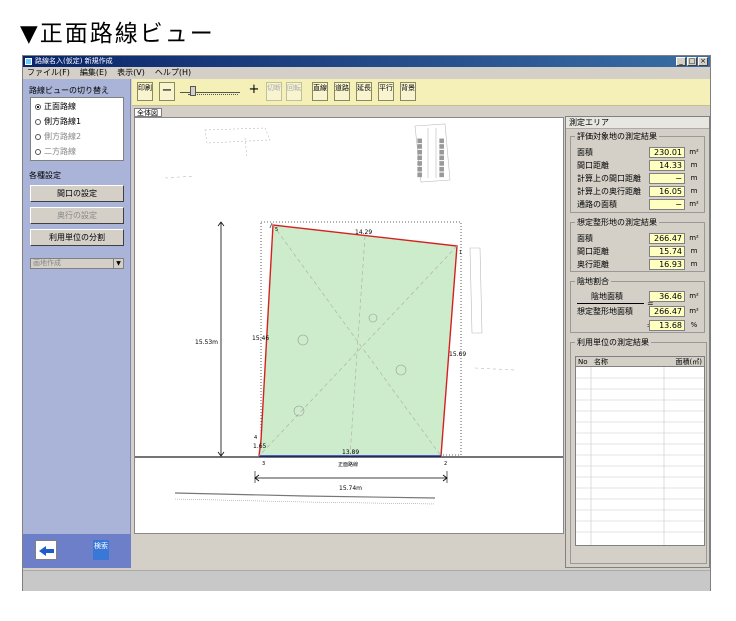 The width and height of the screenshot is (736, 621). What do you see at coordinates (445, 464) in the screenshot?
I see `corner-label-2: 2` at bounding box center [445, 464].